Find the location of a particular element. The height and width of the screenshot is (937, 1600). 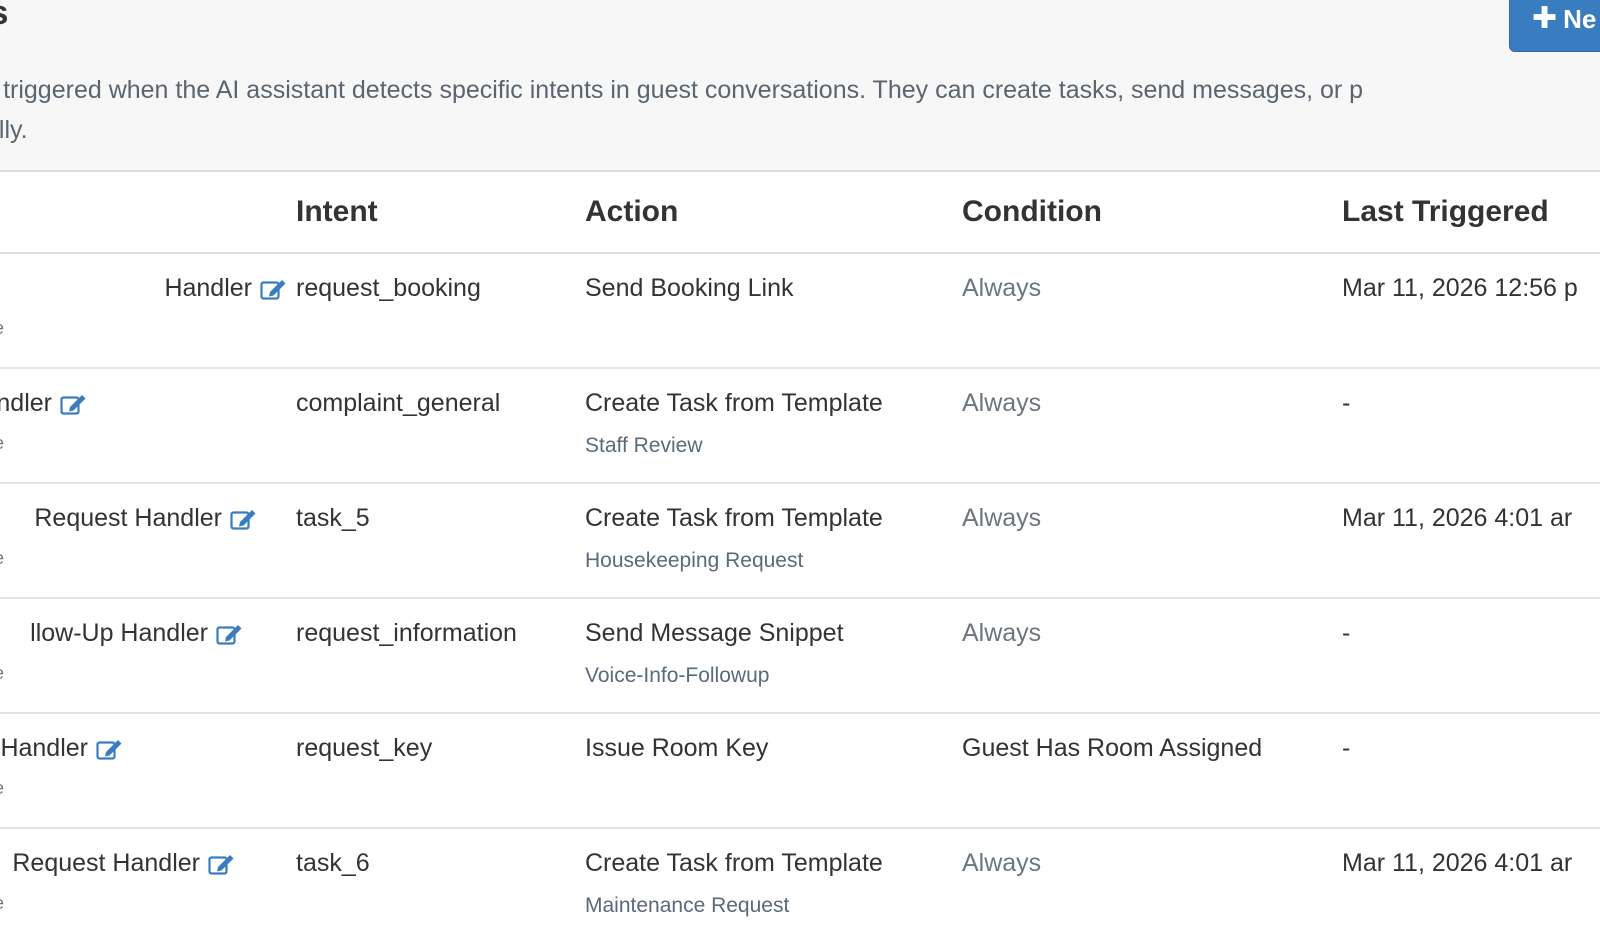

action-name: llow-Up Handler is located at coordinates (137, 633).